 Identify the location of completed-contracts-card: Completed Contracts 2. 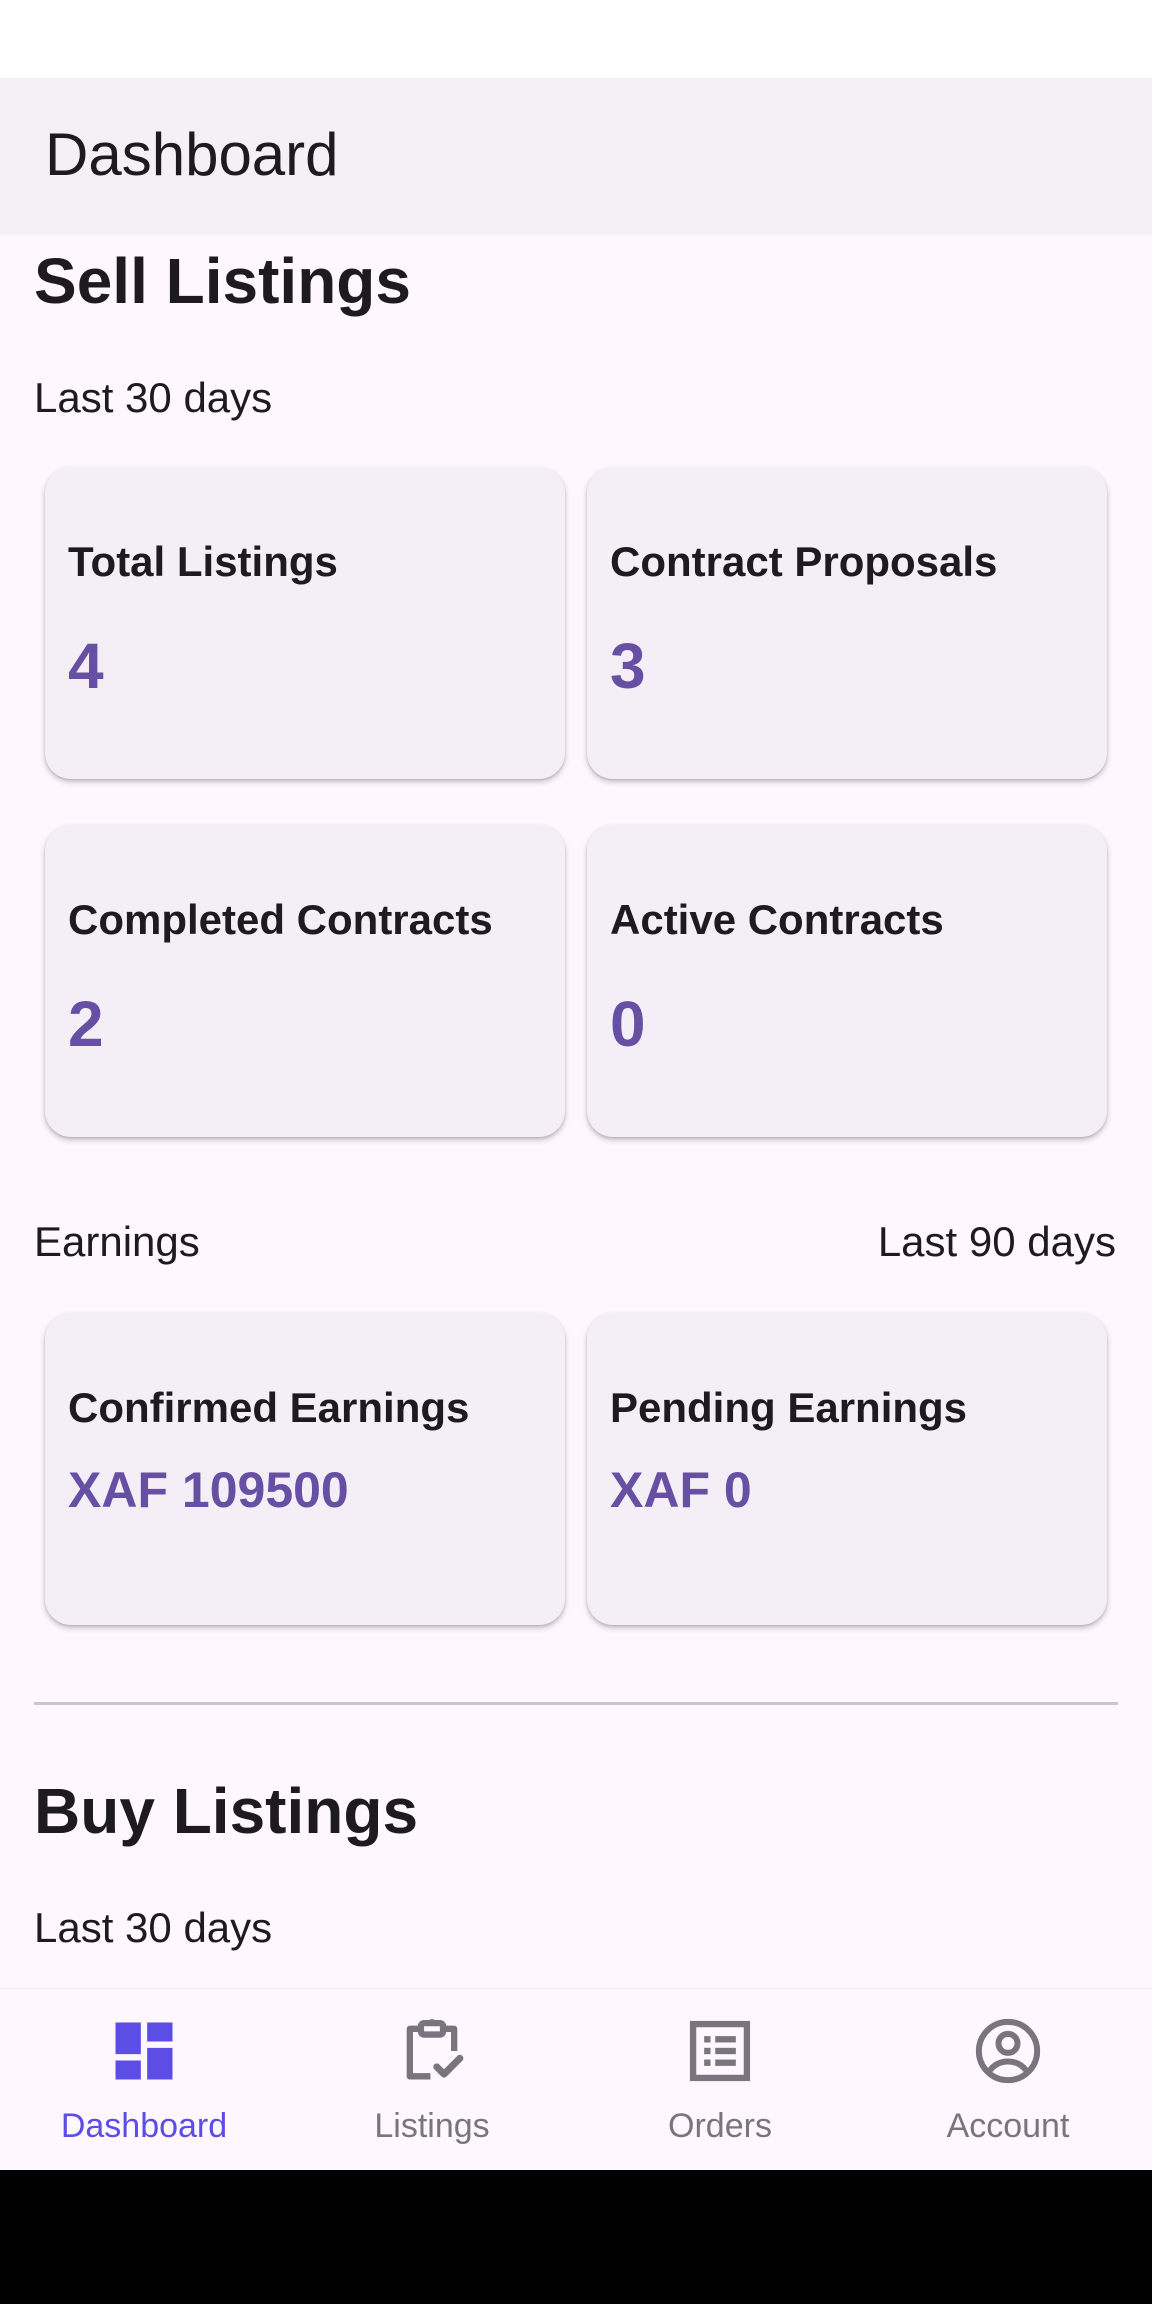
(305, 981).